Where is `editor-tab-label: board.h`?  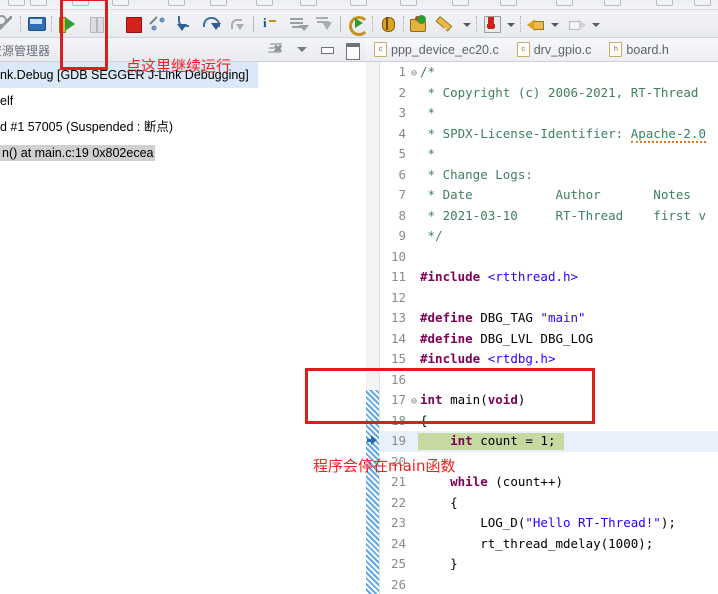
editor-tab-label: board.h is located at coordinates (647, 49).